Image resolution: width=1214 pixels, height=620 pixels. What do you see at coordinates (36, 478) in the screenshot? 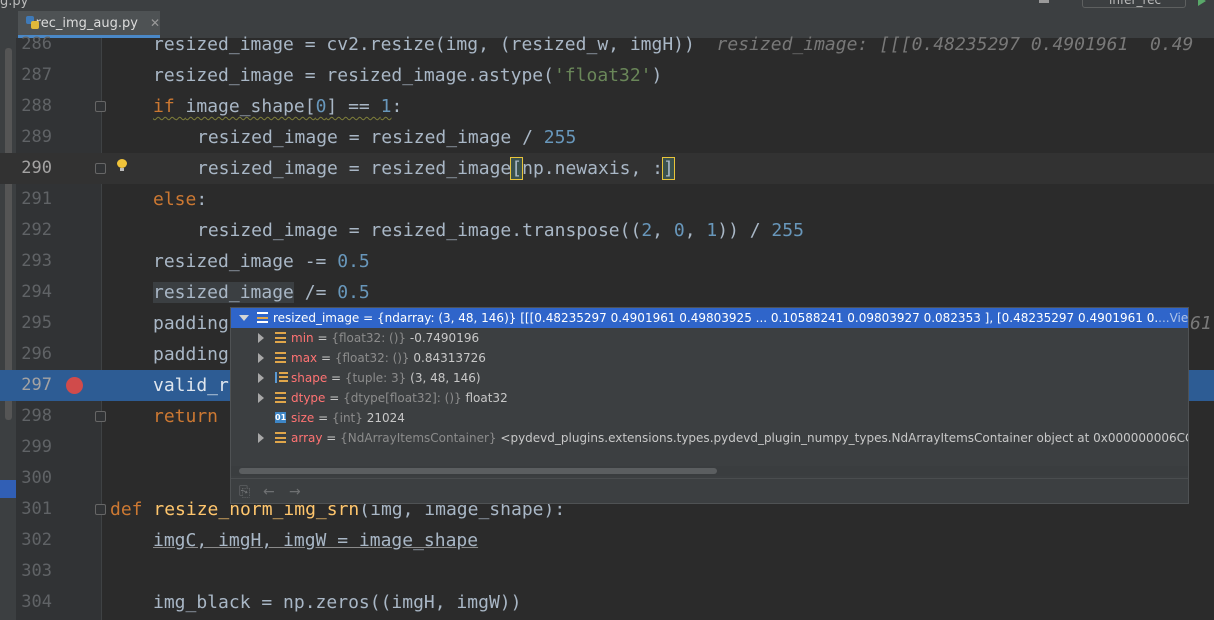
I see `line-number: 300` at bounding box center [36, 478].